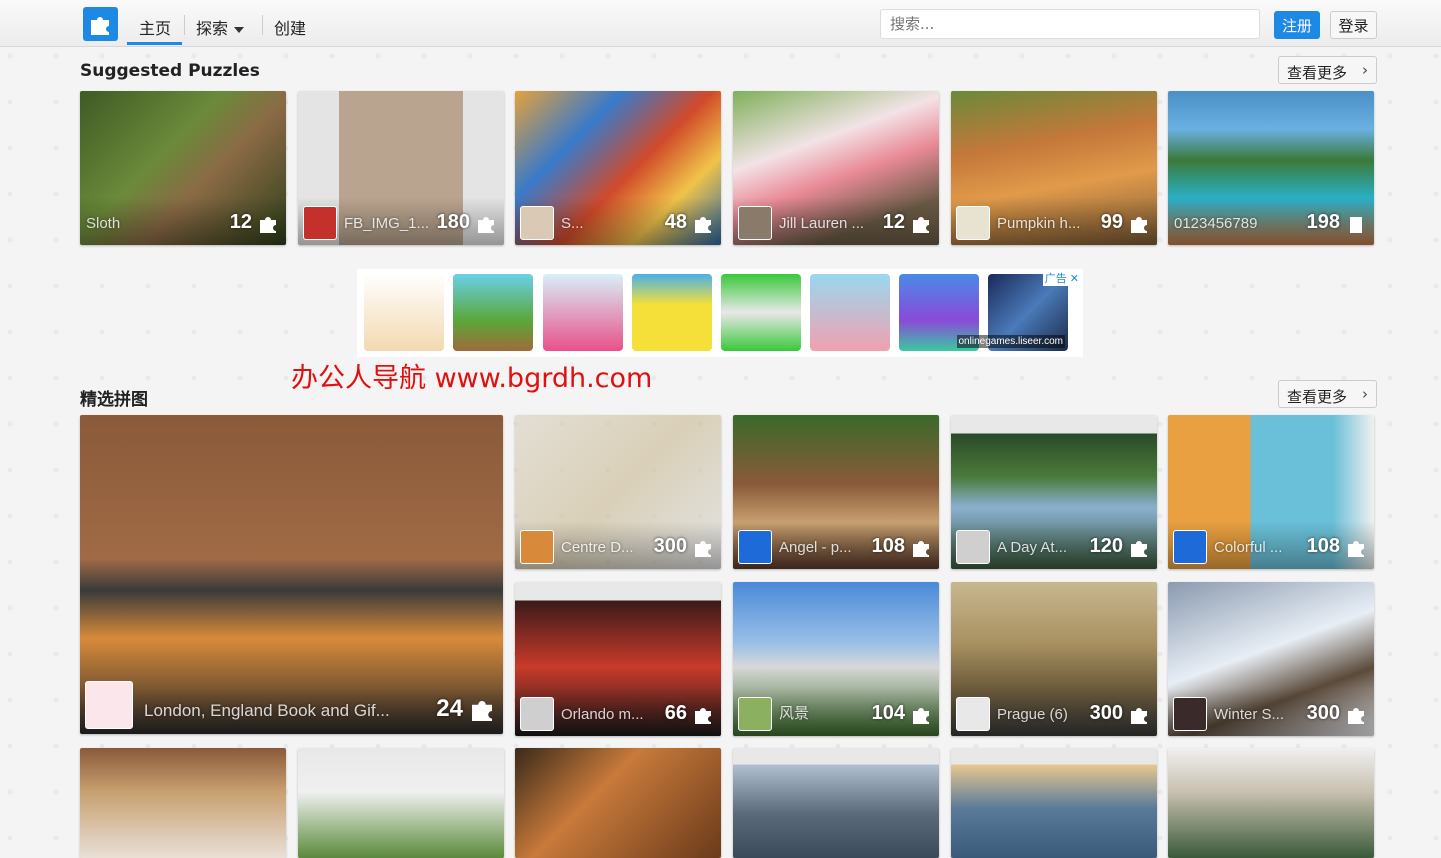 This screenshot has height=858, width=1441. Describe the element at coordinates (1111, 222) in the screenshot. I see `piece-count: 99` at that location.